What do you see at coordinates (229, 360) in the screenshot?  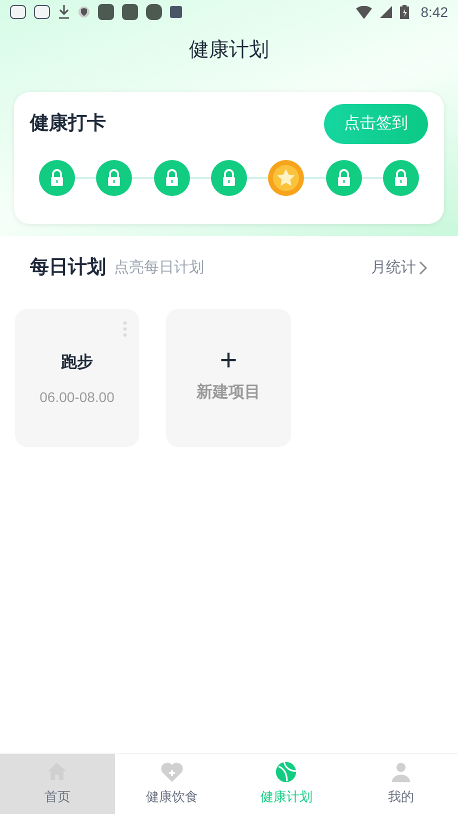 I see `plus-sign: +` at bounding box center [229, 360].